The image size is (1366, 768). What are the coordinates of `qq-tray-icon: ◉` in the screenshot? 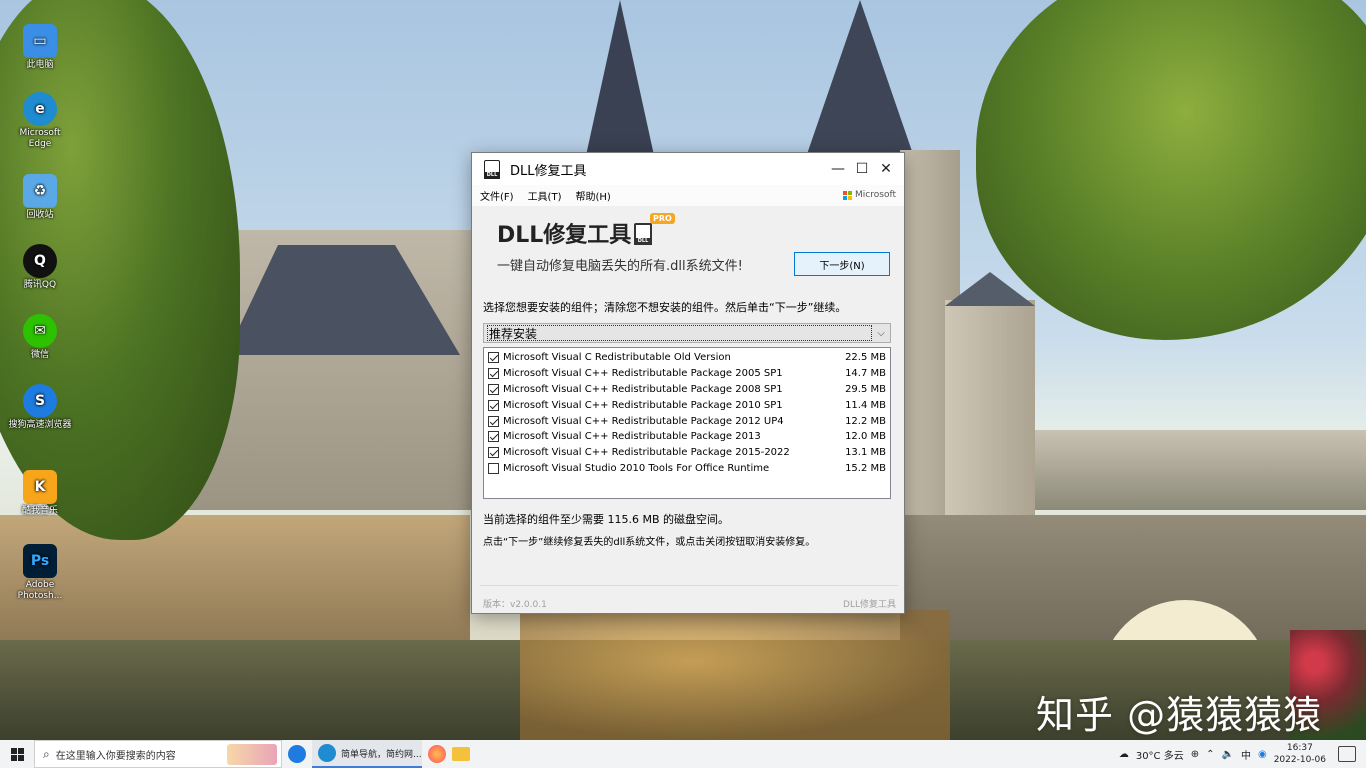 It's located at (1262, 754).